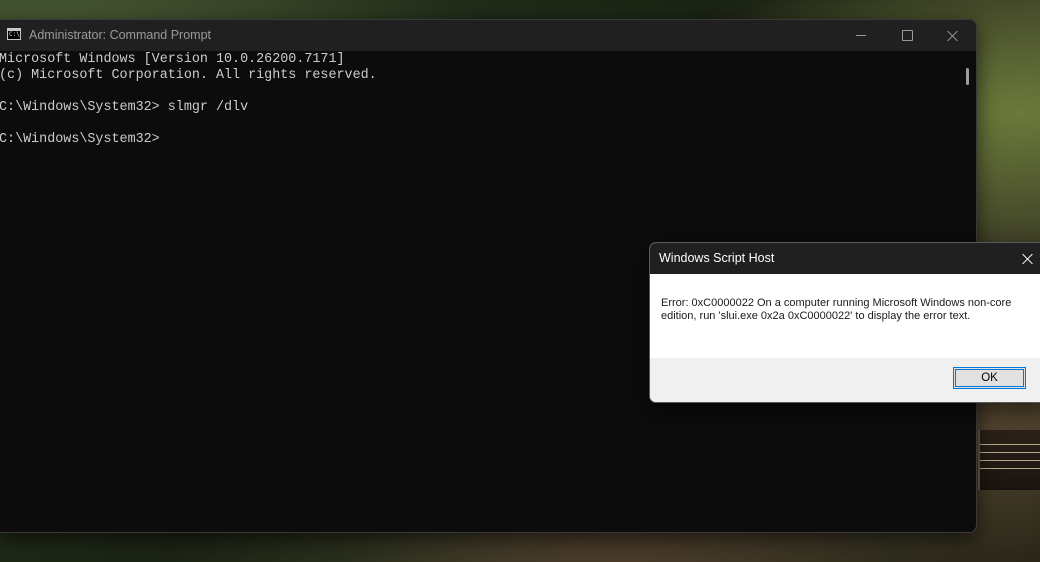 This screenshot has width=1040, height=562. Describe the element at coordinates (845, 380) in the screenshot. I see `dialog-footer: OK` at that location.